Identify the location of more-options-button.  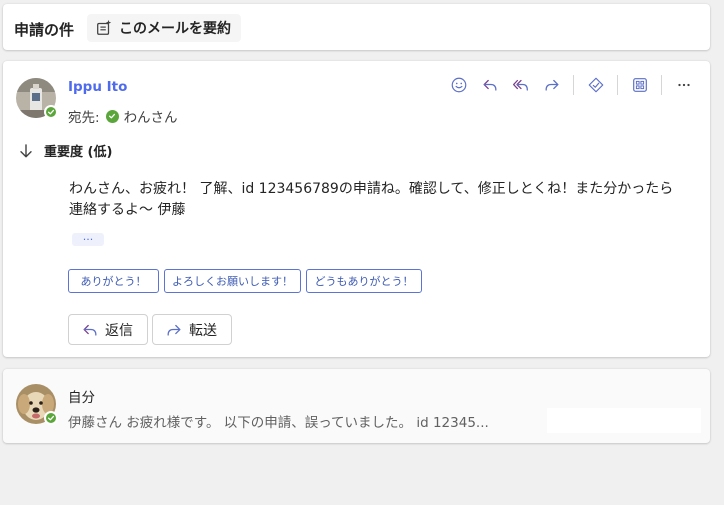
(683, 85).